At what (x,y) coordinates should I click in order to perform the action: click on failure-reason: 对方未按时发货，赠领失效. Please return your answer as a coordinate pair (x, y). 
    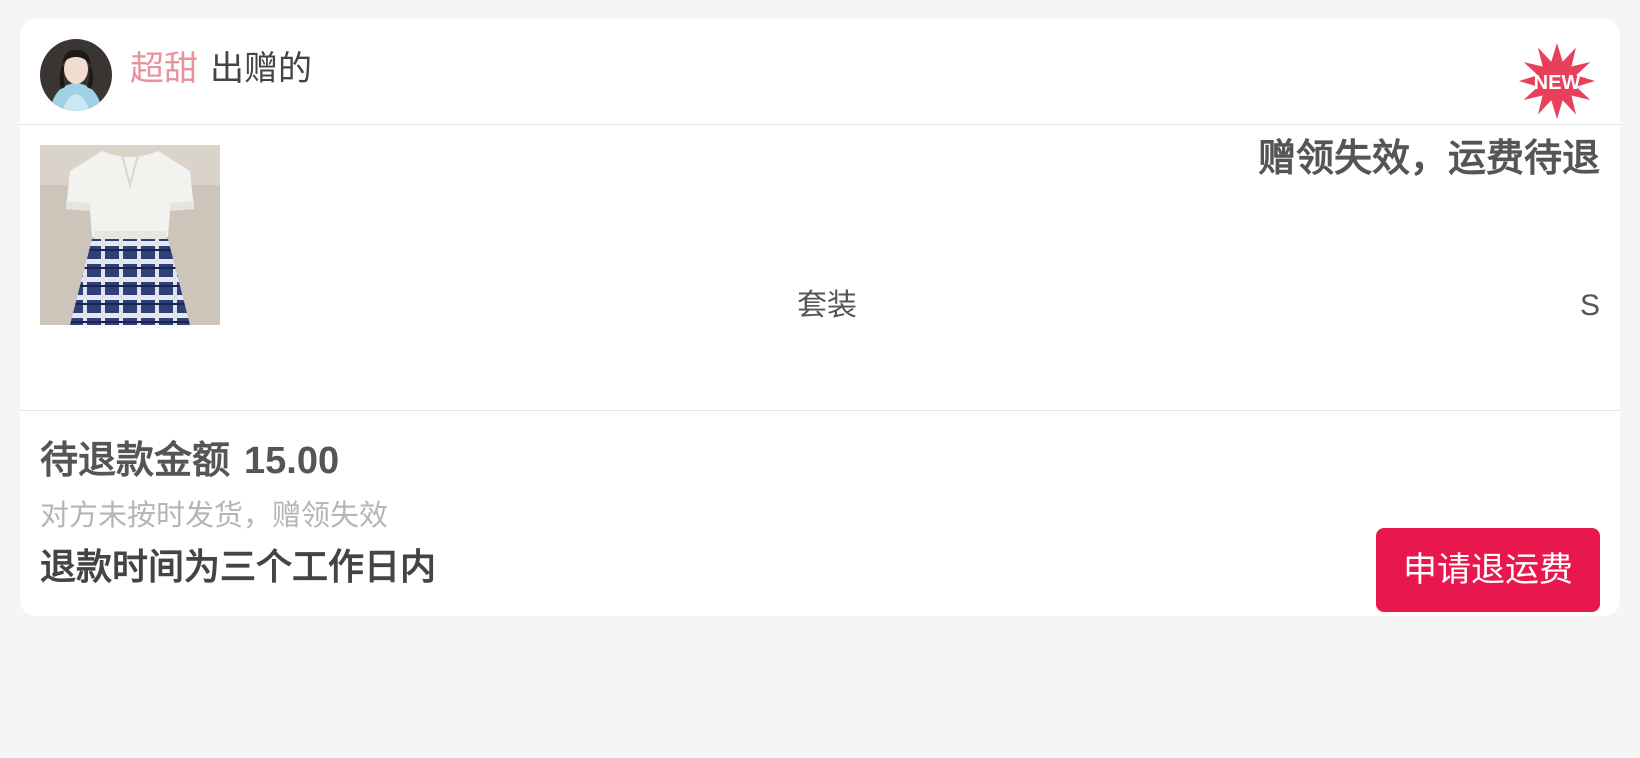
    Looking at the image, I should click on (214, 515).